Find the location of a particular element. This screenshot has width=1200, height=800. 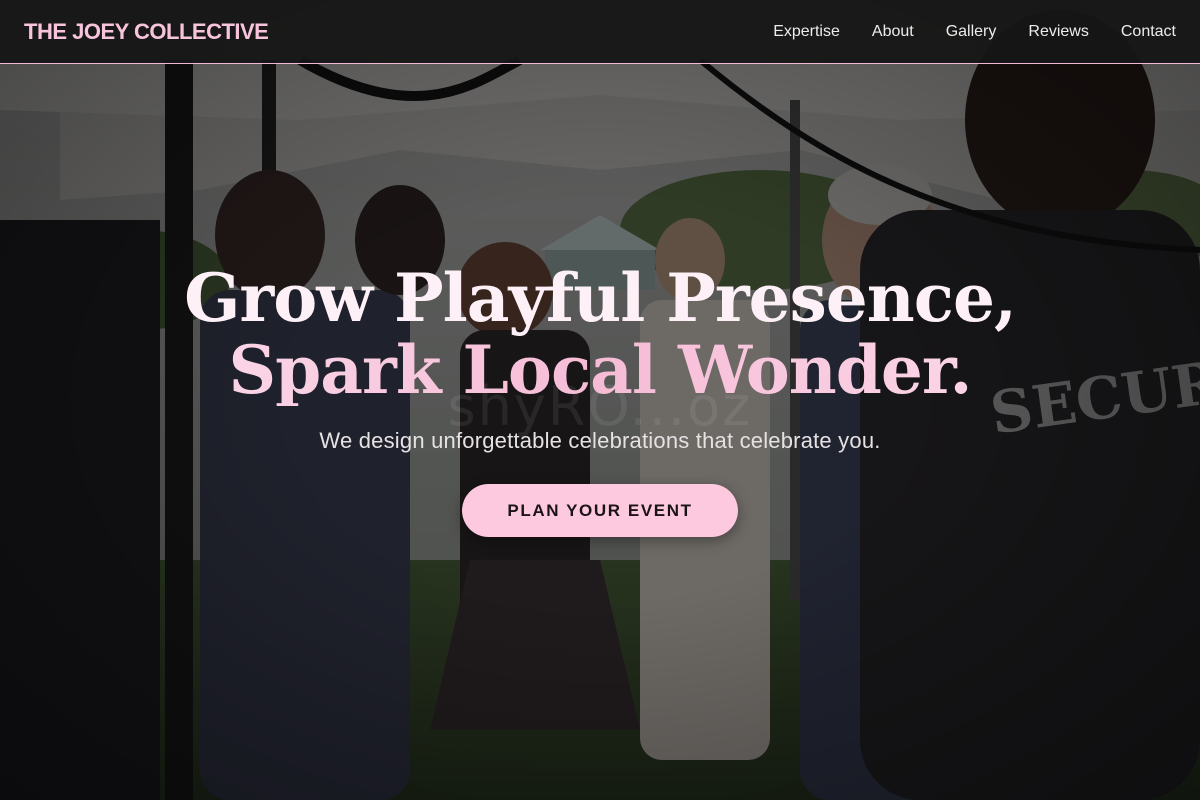

nav-item-contact: Contact is located at coordinates (1148, 32).